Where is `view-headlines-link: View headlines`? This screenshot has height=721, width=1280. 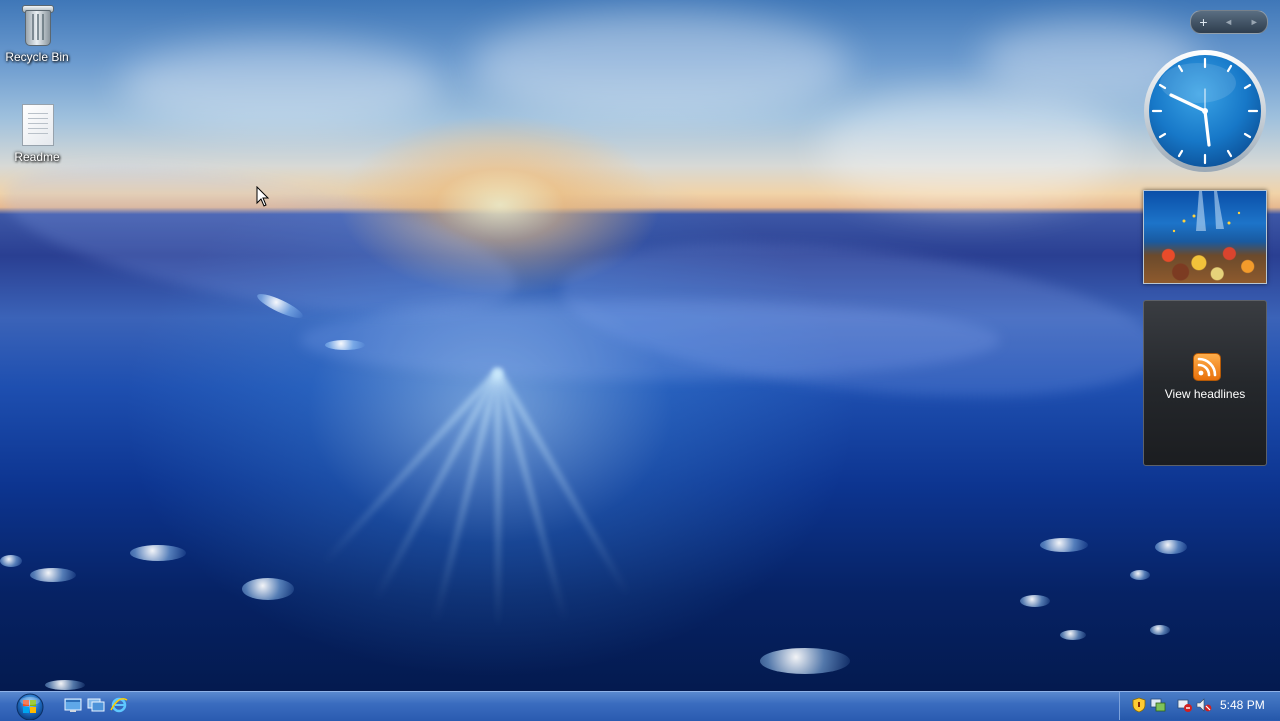
view-headlines-link: View headlines is located at coordinates (1205, 394).